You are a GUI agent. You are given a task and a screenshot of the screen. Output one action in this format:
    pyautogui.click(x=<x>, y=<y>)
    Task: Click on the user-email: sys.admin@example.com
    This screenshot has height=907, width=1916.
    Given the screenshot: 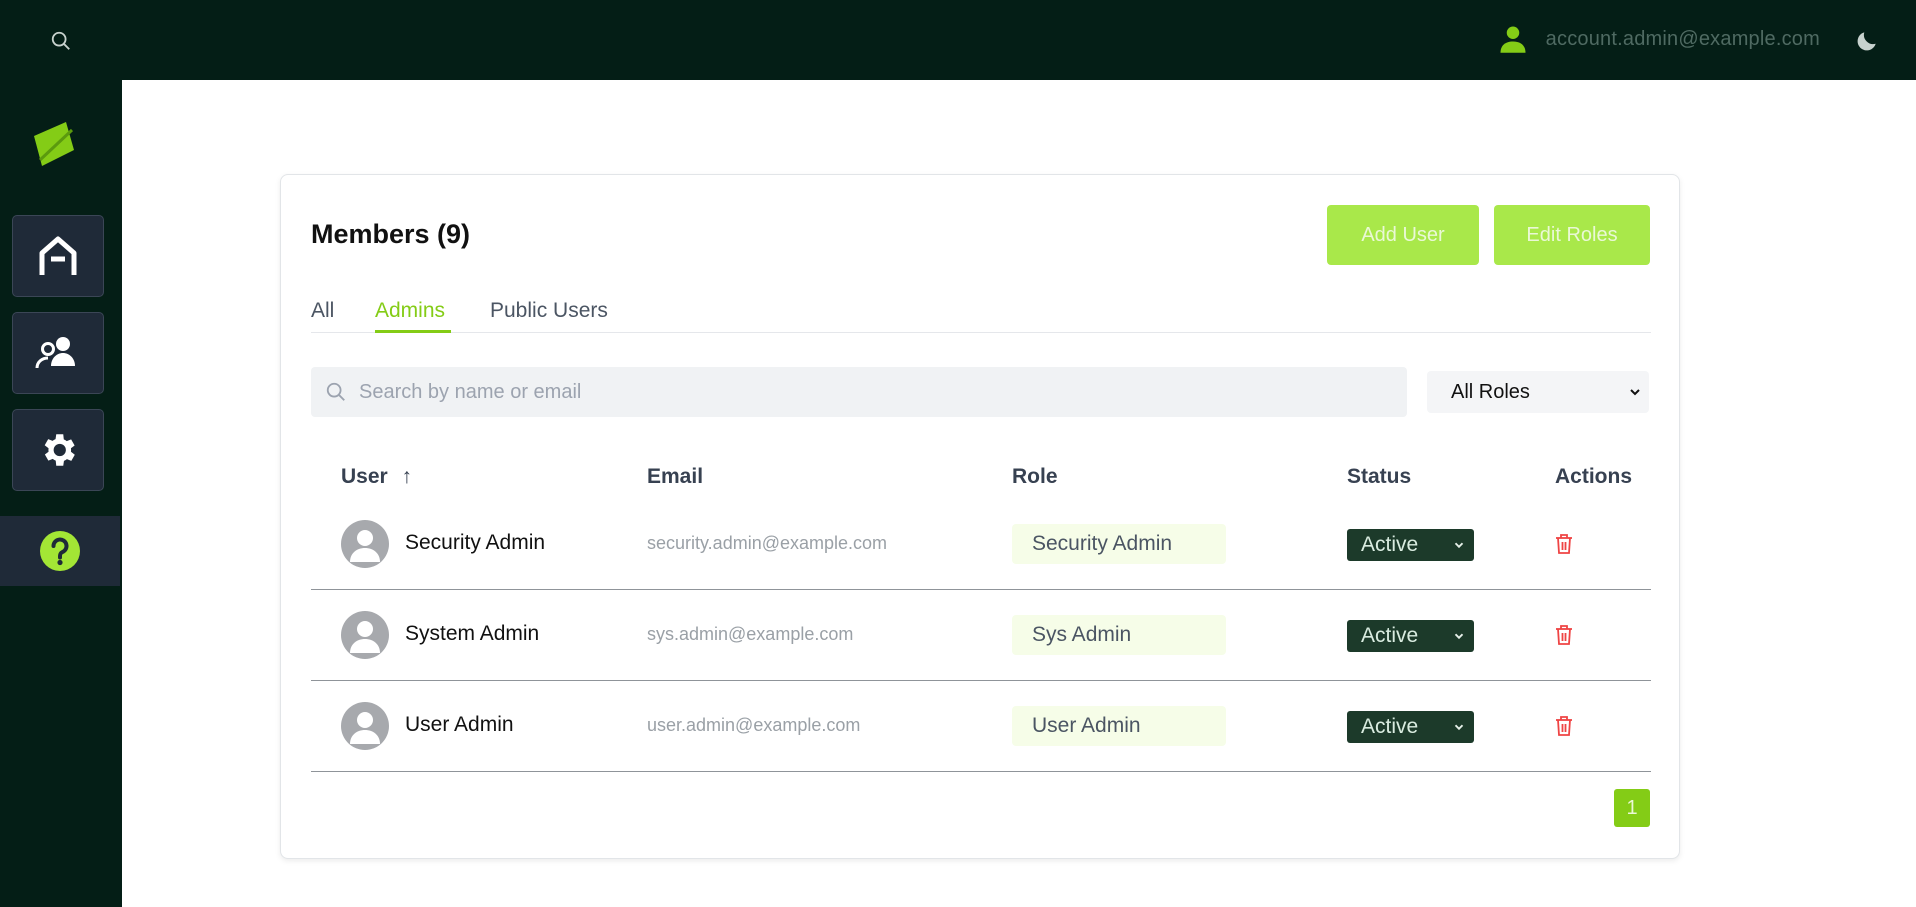 What is the action you would take?
    pyautogui.click(x=750, y=634)
    